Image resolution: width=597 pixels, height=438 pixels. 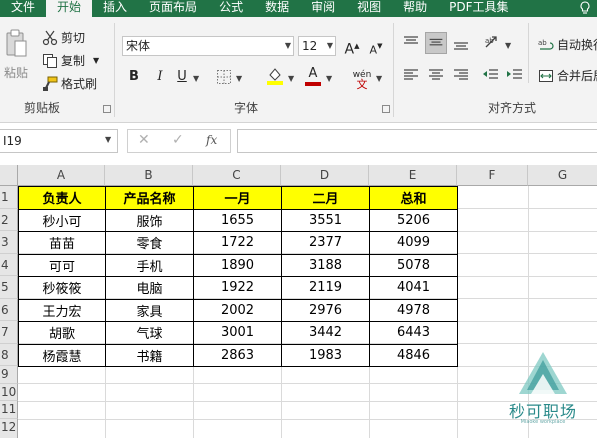 What do you see at coordinates (70, 60) in the screenshot?
I see `copy-button: 复制 ▼` at bounding box center [70, 60].